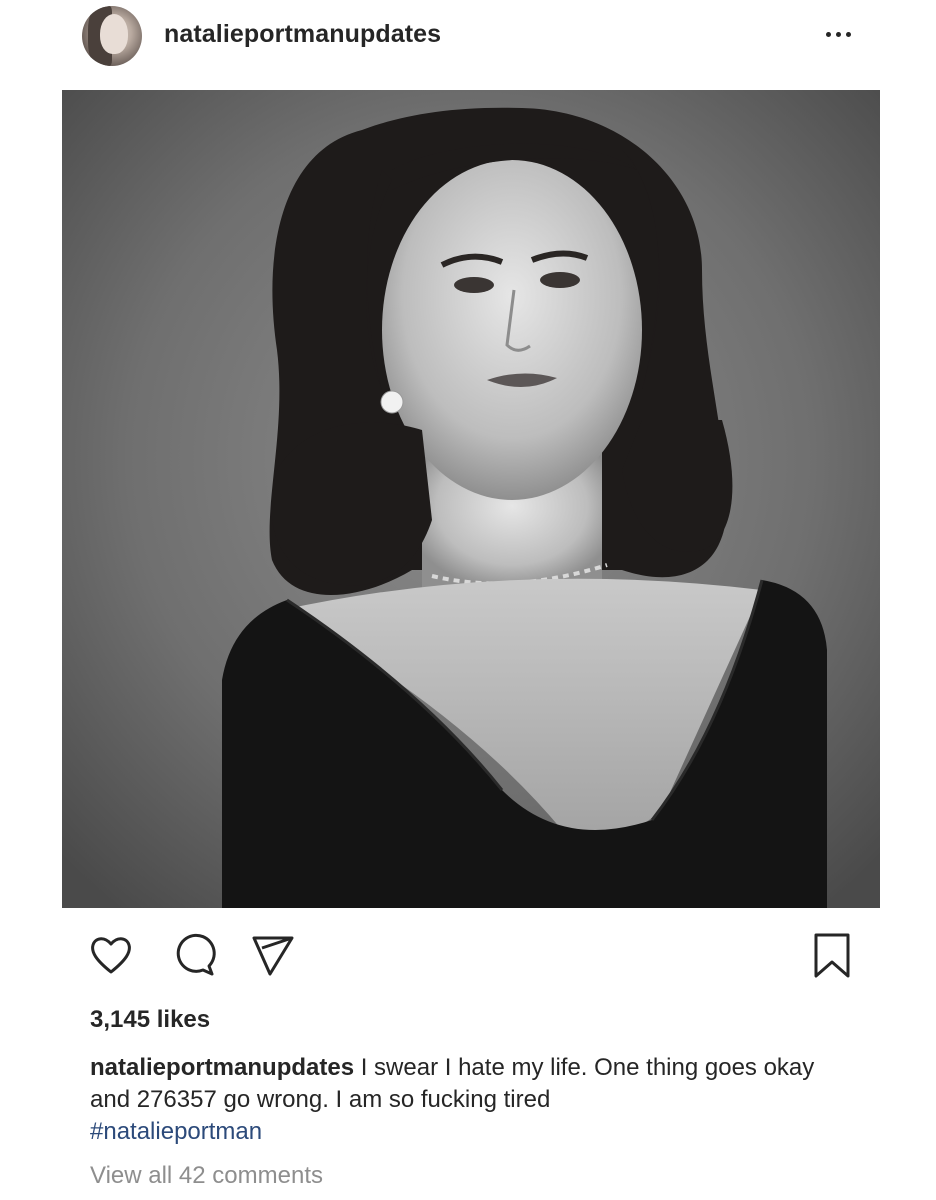 The height and width of the screenshot is (1200, 936). What do you see at coordinates (831, 955) in the screenshot?
I see `bookmark-icon` at bounding box center [831, 955].